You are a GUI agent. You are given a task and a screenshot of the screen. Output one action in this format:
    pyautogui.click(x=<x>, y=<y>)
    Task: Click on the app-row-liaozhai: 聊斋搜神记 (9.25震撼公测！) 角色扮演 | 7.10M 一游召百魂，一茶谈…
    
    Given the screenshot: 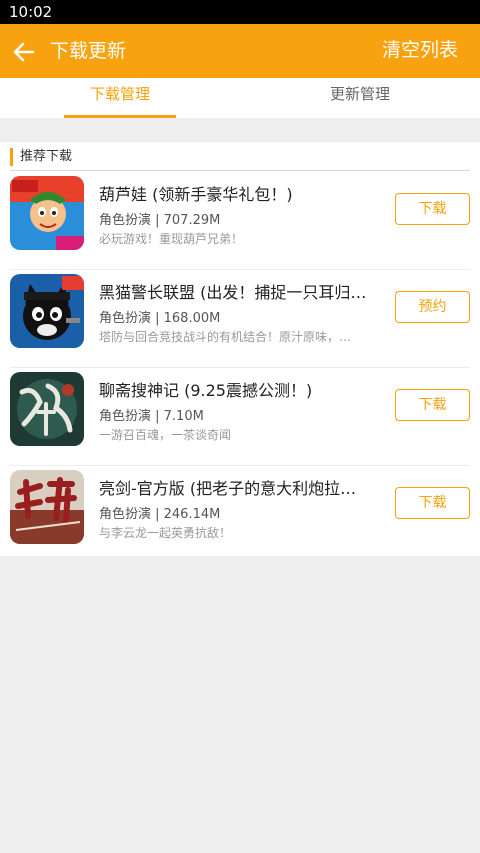 What is the action you would take?
    pyautogui.click(x=240, y=417)
    